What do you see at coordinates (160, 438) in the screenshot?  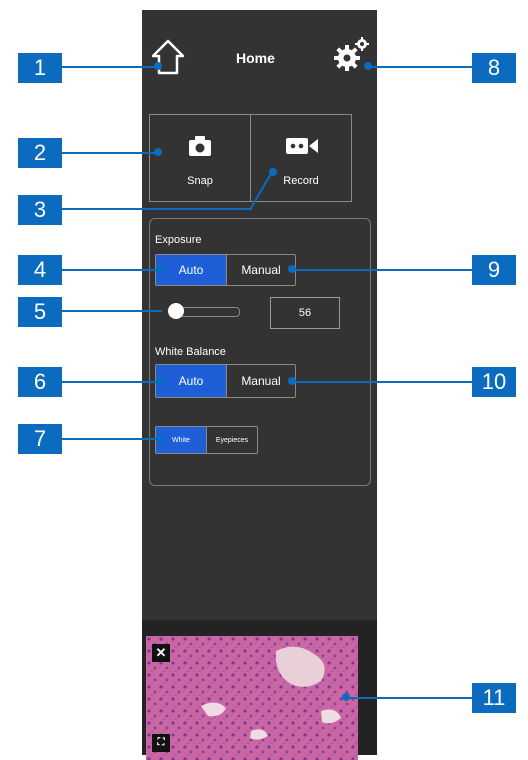 I see `callout-7-dot` at bounding box center [160, 438].